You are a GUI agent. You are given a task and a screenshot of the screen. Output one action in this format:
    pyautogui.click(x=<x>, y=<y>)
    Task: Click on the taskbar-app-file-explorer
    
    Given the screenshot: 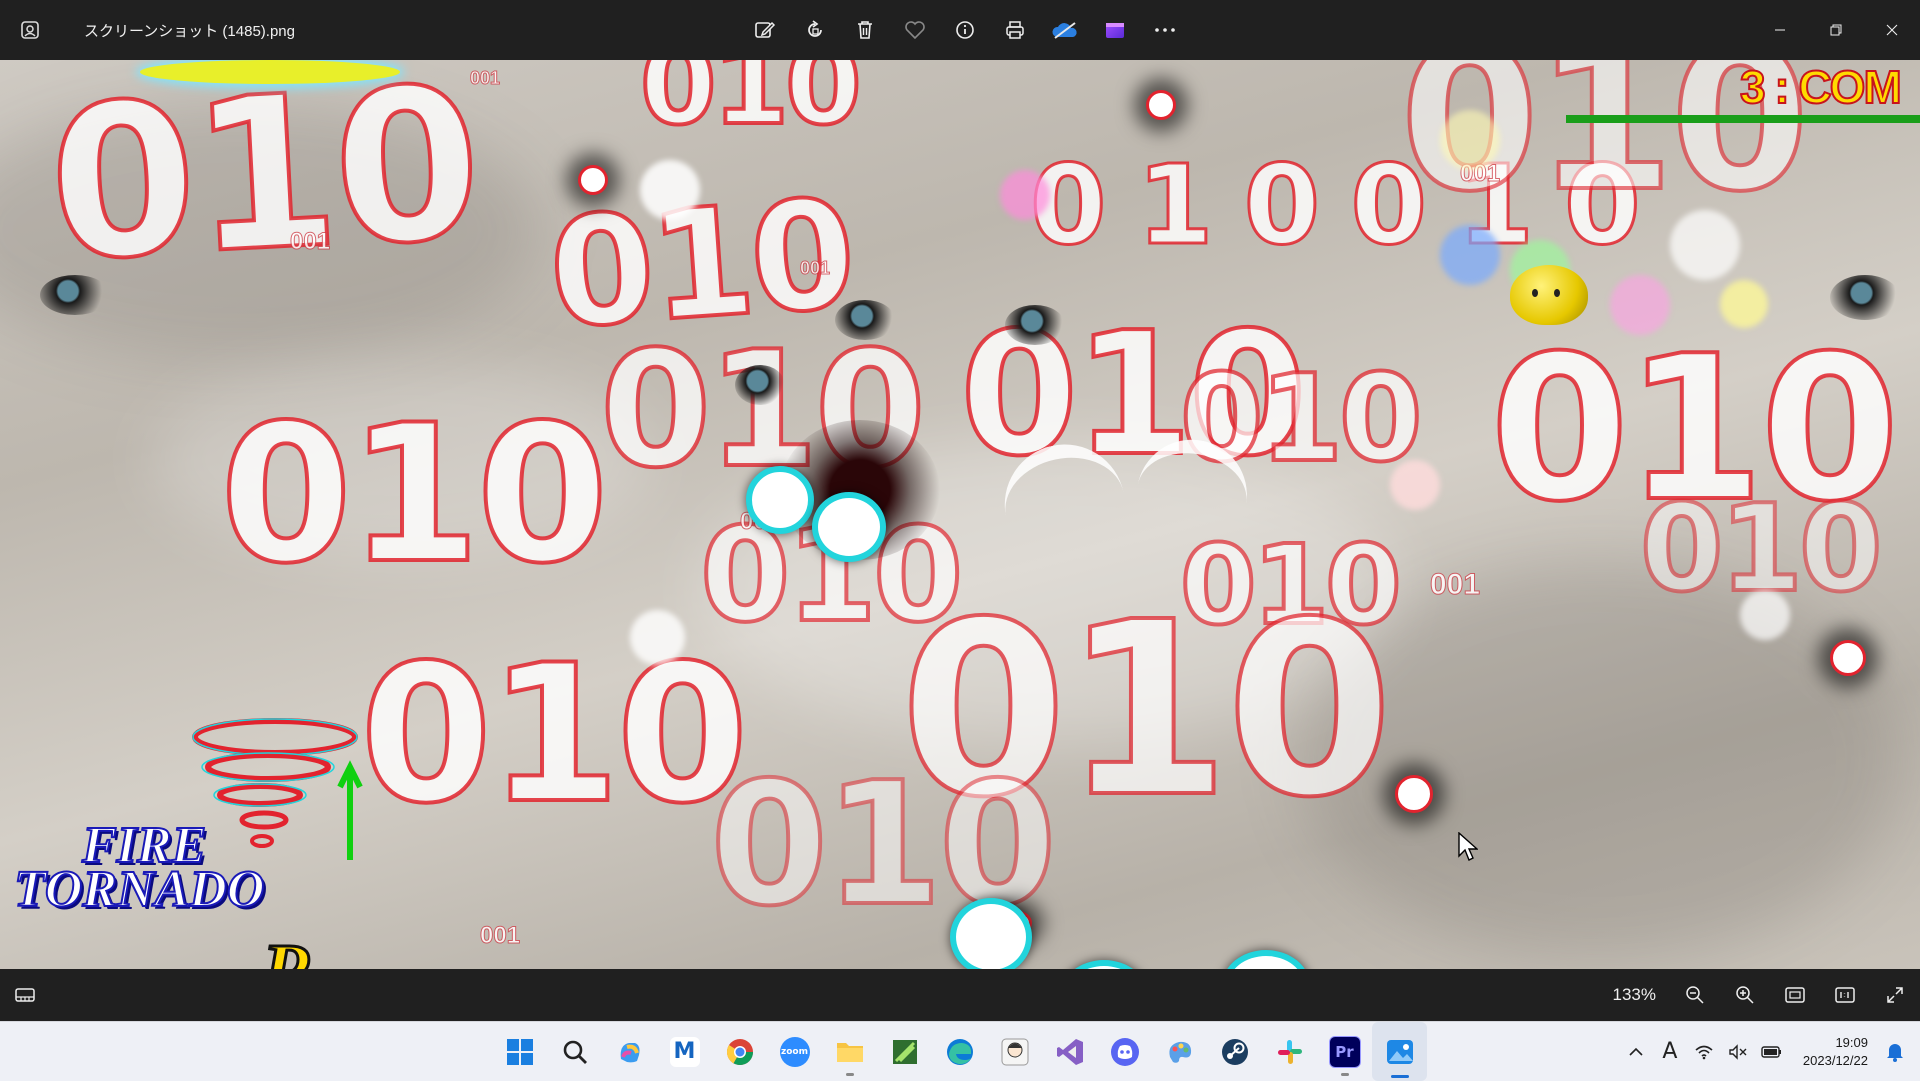 What is the action you would take?
    pyautogui.click(x=849, y=1051)
    